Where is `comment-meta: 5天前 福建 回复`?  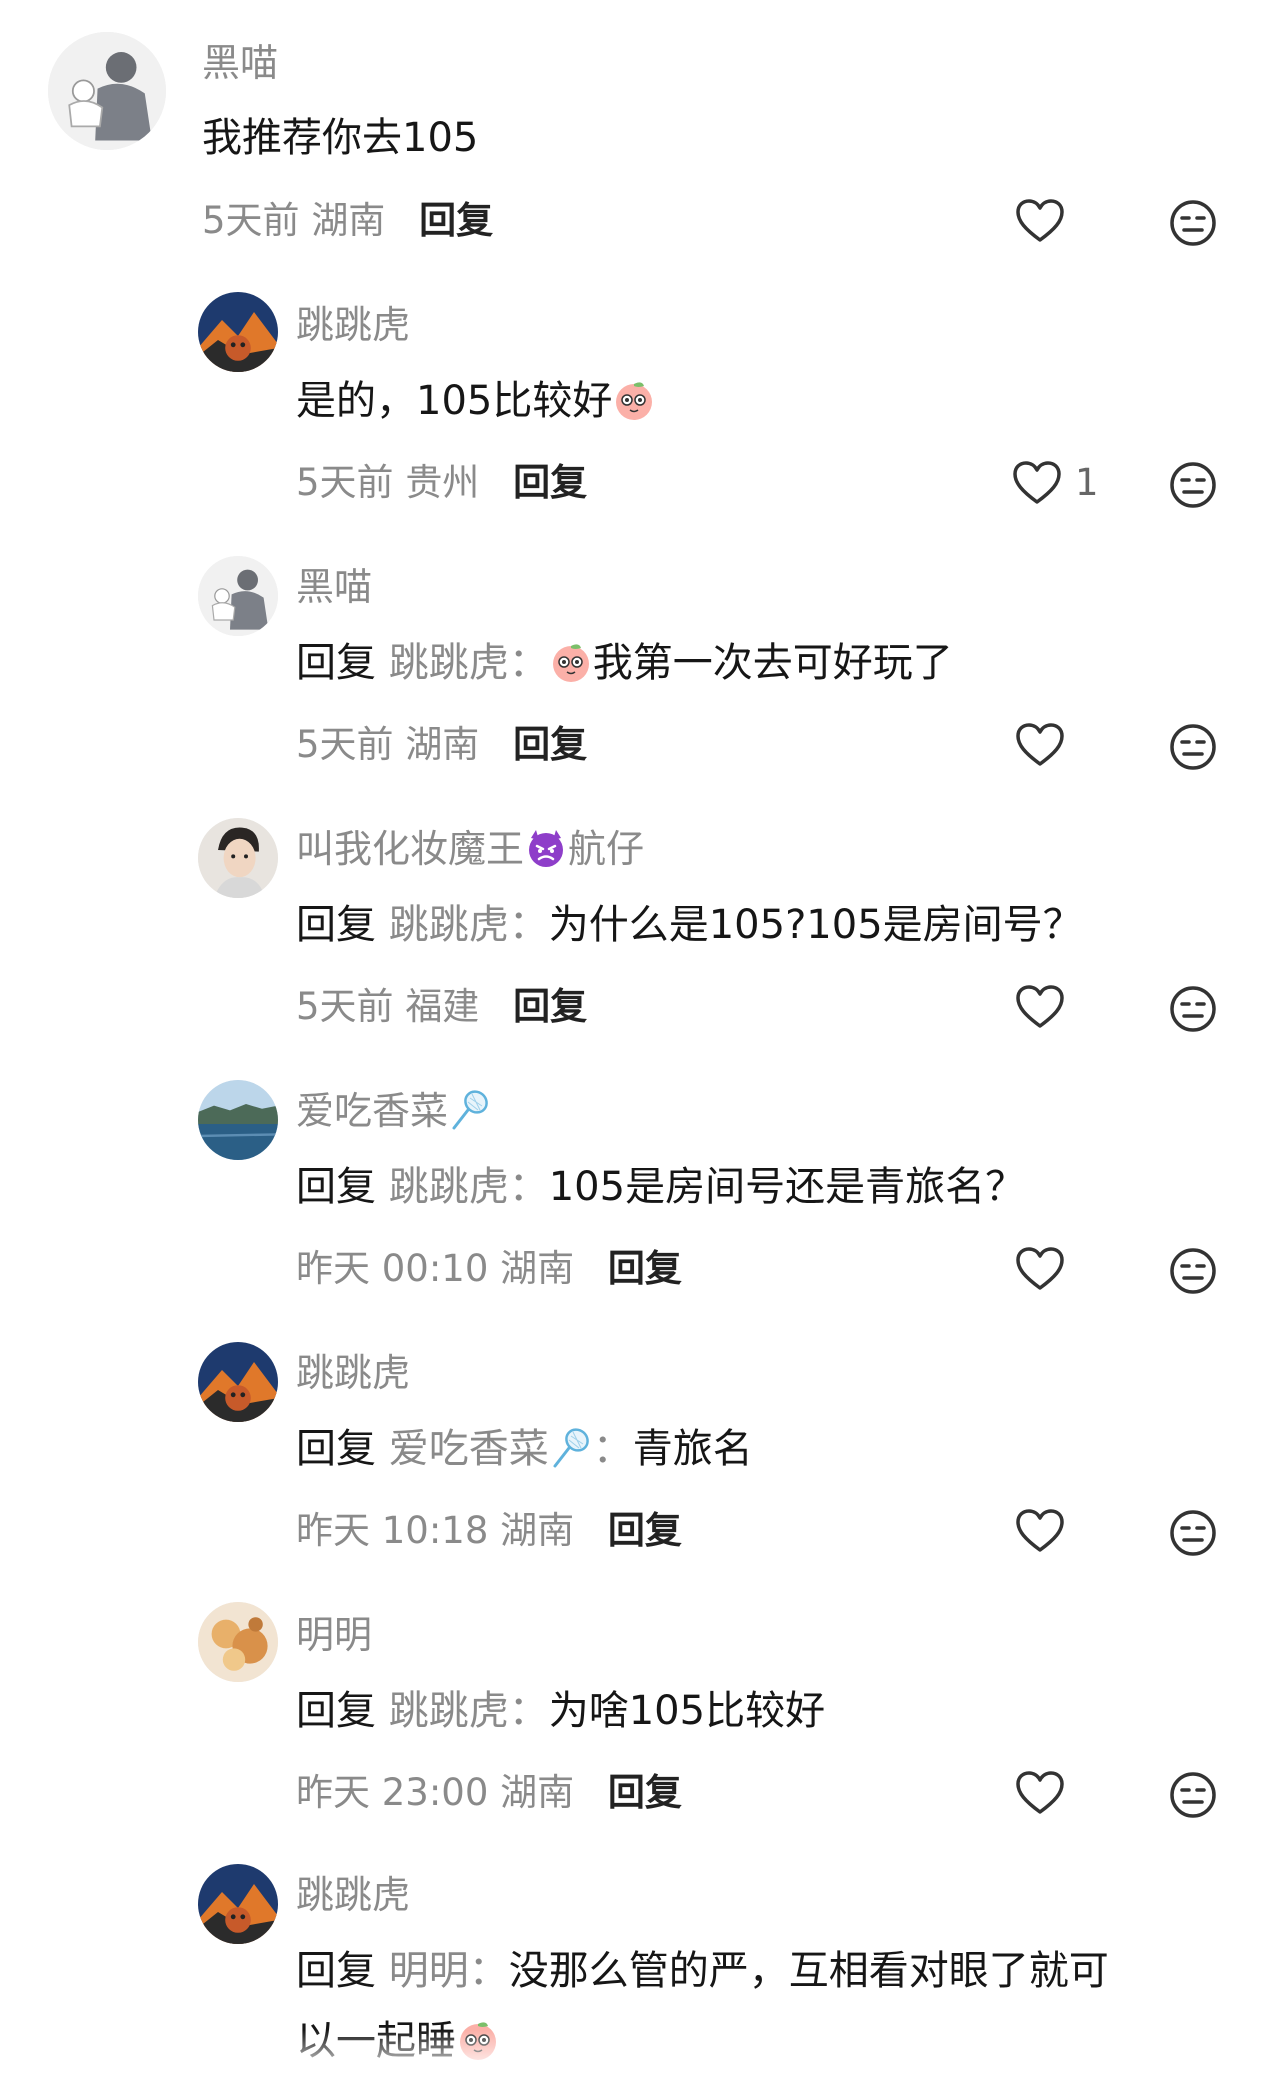
comment-meta: 5天前 福建 回复 is located at coordinates (441, 1007).